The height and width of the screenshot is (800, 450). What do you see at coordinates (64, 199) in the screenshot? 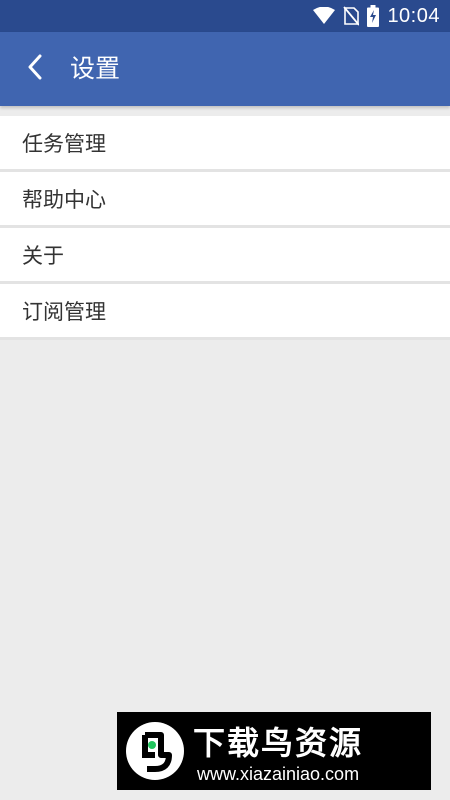
I see `settings-item-label: 帮助中心` at bounding box center [64, 199].